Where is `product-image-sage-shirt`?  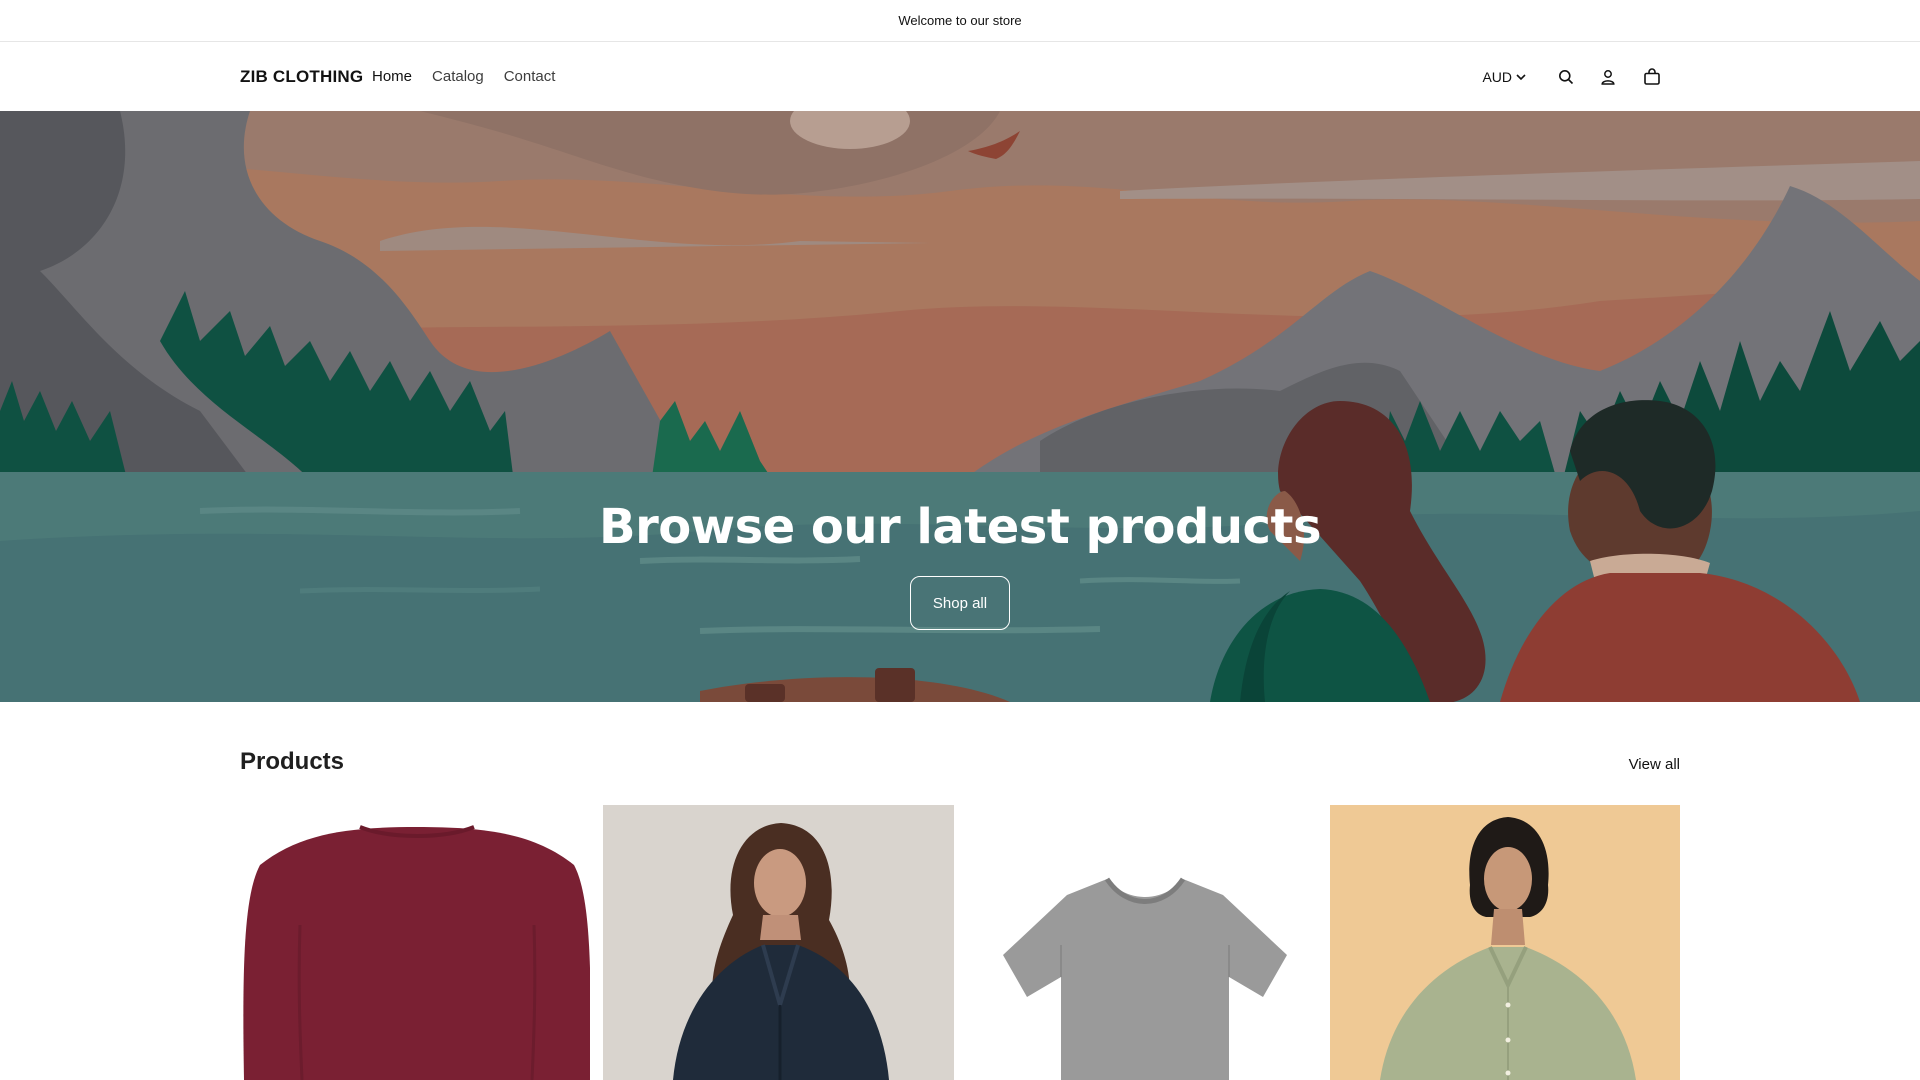
product-image-sage-shirt is located at coordinates (1504, 942).